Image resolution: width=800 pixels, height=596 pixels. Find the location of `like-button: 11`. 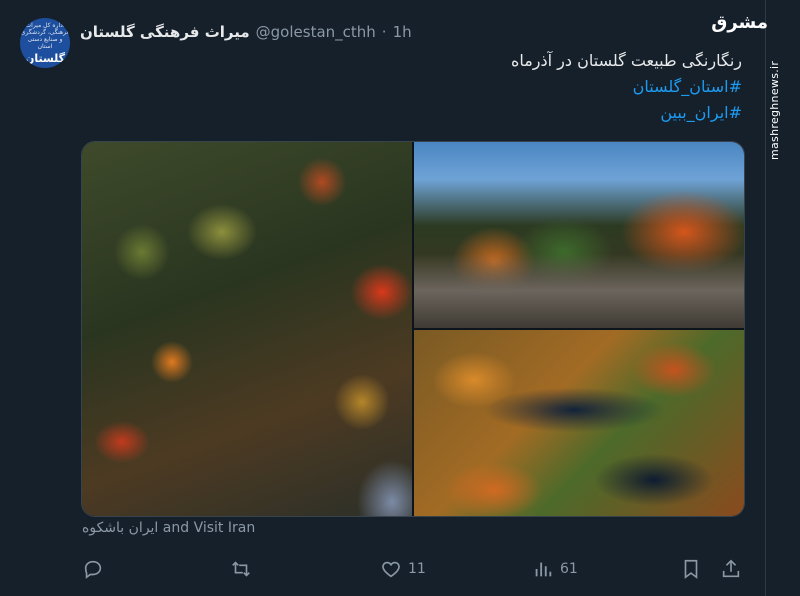

like-button: 11 is located at coordinates (403, 569).